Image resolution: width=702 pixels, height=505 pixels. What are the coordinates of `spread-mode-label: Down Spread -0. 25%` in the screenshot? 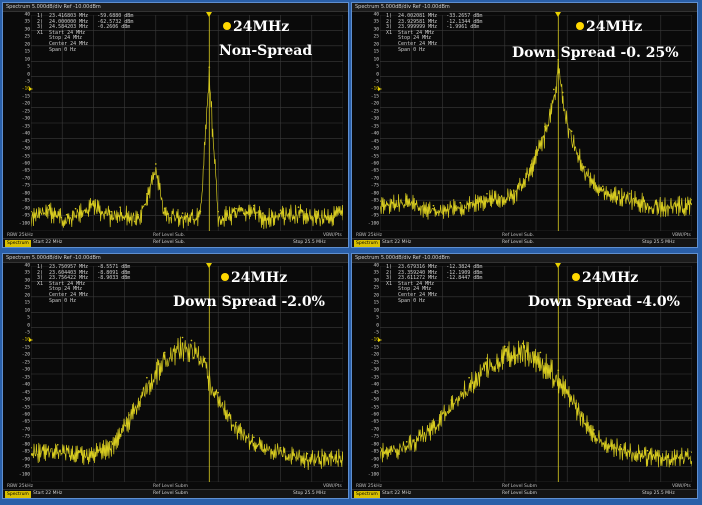 It's located at (595, 53).